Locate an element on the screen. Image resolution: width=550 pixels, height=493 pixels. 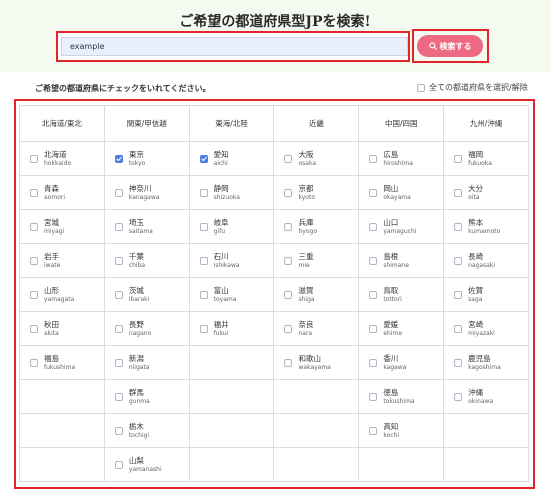
prefecture-yamanashi: 山梨 yamanashi is located at coordinates (138, 464).